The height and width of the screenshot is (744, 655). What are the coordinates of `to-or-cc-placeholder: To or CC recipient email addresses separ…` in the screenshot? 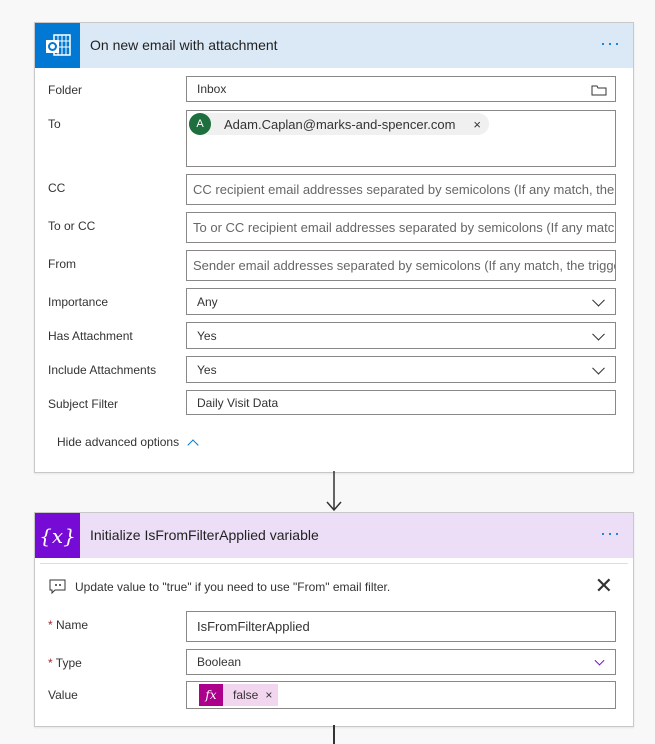 It's located at (404, 227).